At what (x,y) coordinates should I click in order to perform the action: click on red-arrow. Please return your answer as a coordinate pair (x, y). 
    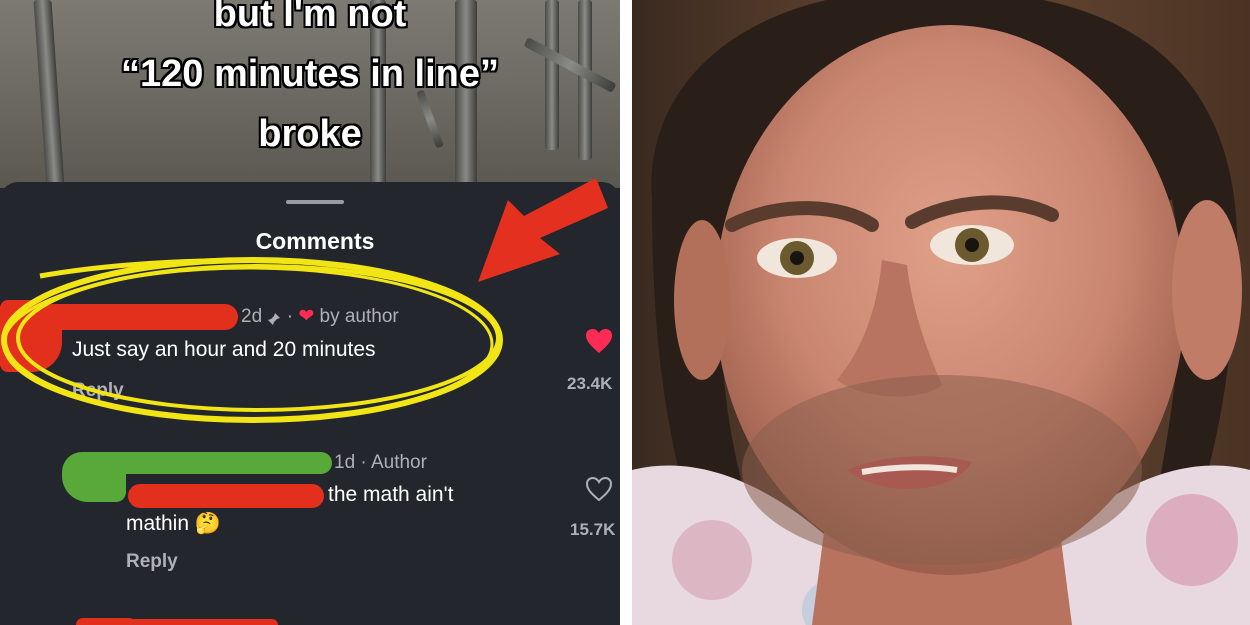
    Looking at the image, I should click on (543, 230).